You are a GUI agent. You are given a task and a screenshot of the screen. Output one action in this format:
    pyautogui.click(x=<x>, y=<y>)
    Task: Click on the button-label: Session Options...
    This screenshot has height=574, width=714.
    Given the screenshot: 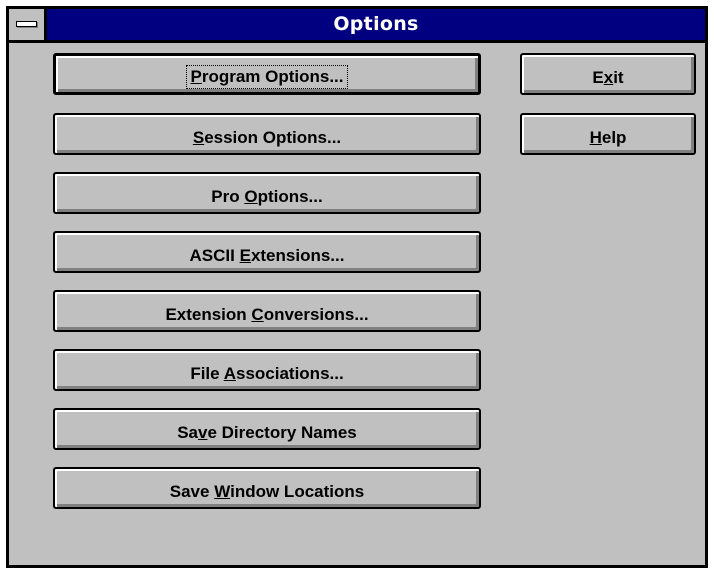 What is the action you would take?
    pyautogui.click(x=267, y=137)
    